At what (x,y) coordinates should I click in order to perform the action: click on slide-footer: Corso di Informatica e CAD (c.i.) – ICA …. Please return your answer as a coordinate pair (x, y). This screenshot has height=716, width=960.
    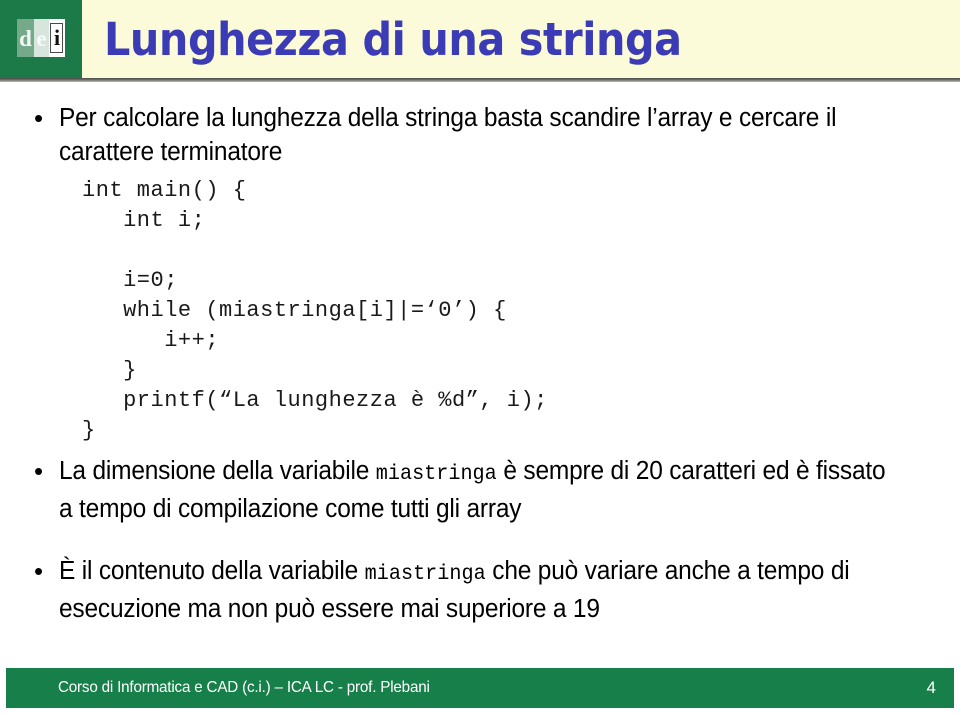
    Looking at the image, I should click on (480, 688).